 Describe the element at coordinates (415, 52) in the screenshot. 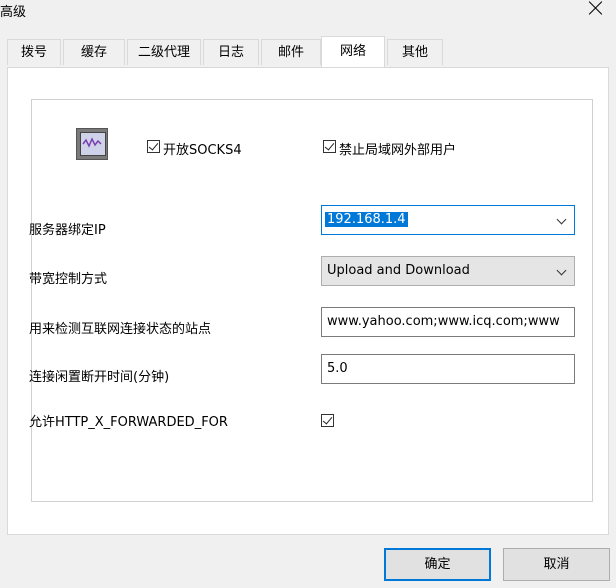

I see `tab-other: 其他` at that location.